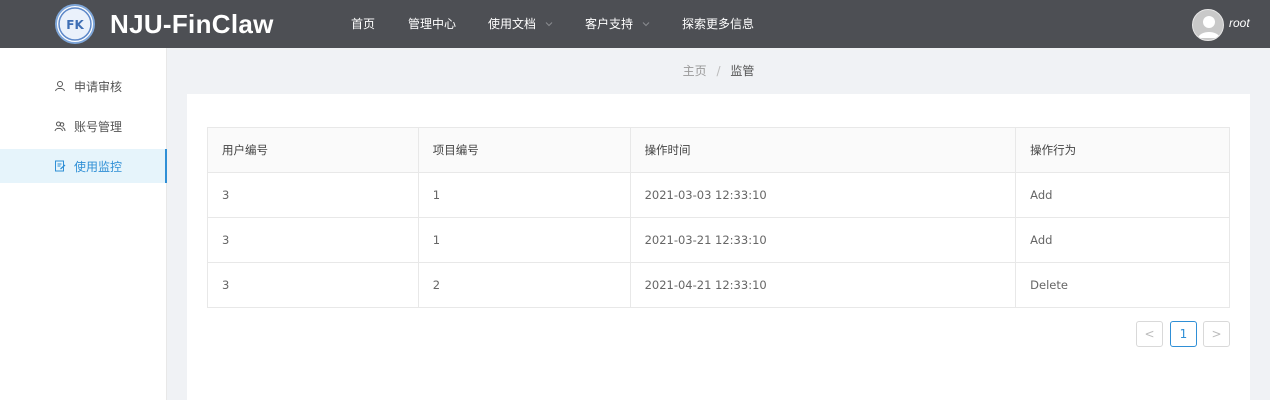 This screenshot has width=1270, height=400. Describe the element at coordinates (98, 86) in the screenshot. I see `sidebar-item-label: 申请审核` at that location.